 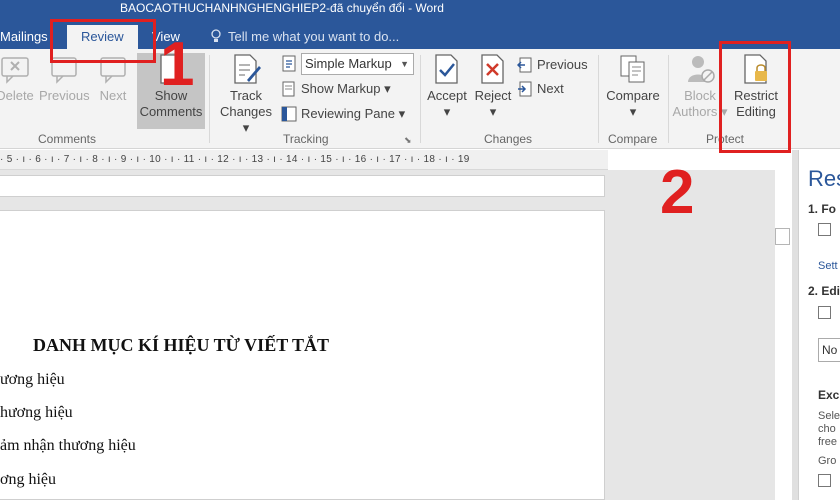 I want to click on annotation-step-2: 2, so click(x=677, y=192).